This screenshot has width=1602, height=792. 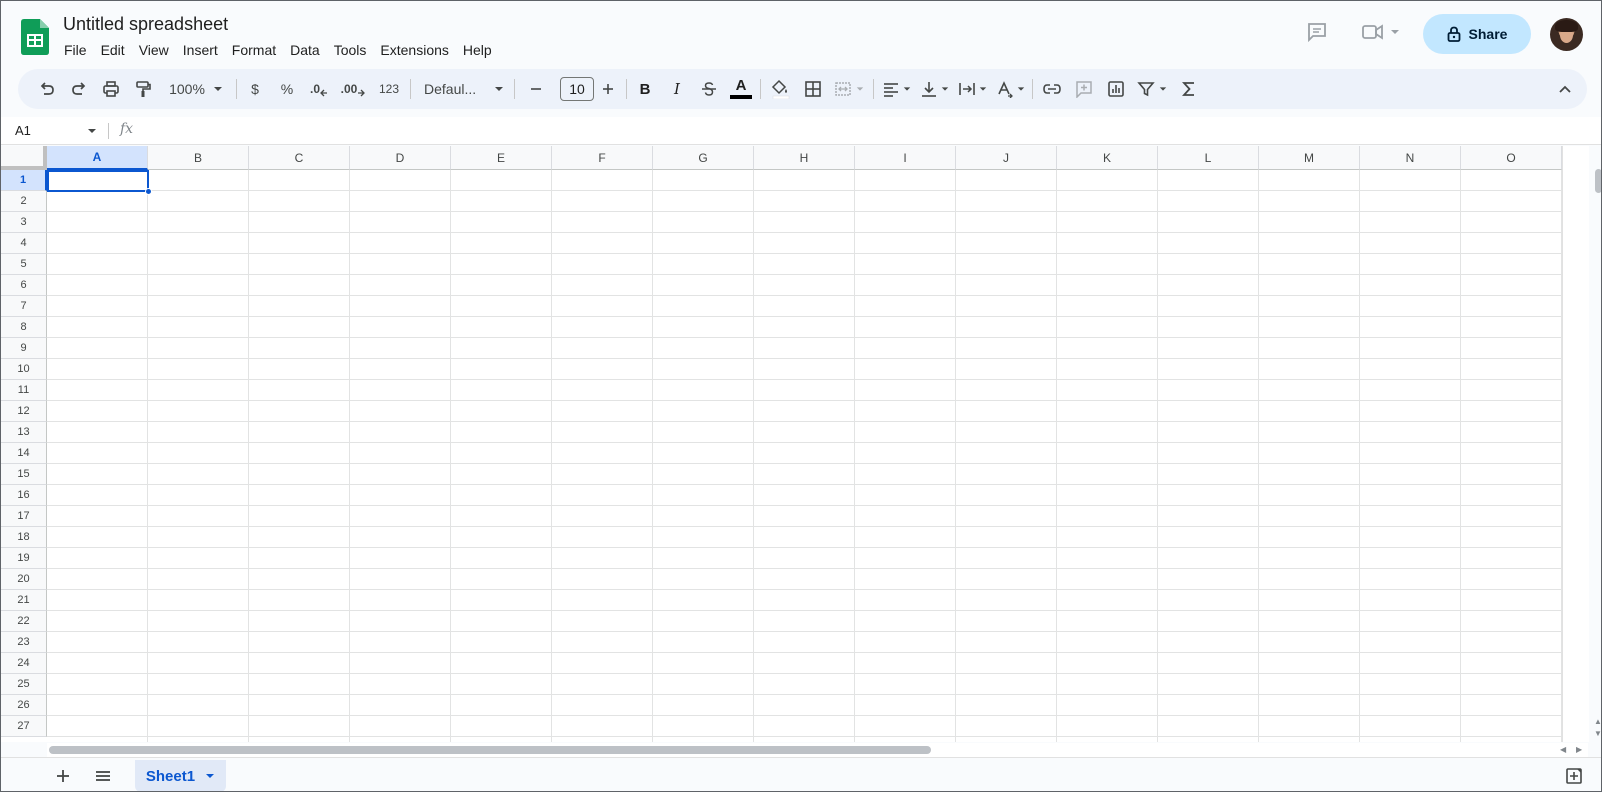 I want to click on horizontal-align-button, so click(x=896, y=89).